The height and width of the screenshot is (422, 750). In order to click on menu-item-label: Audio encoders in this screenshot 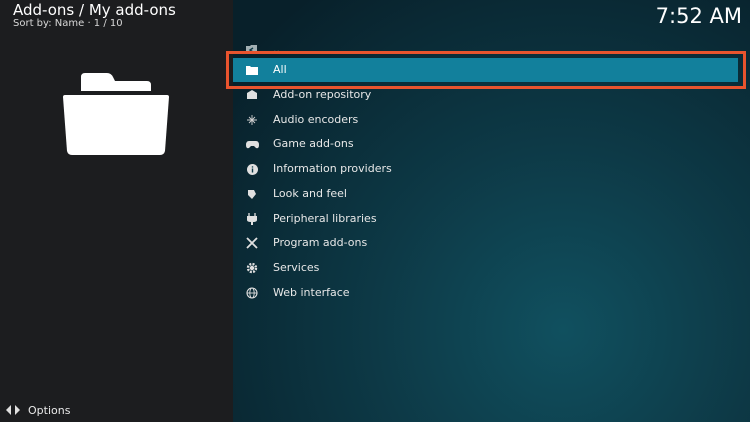, I will do `click(316, 119)`.